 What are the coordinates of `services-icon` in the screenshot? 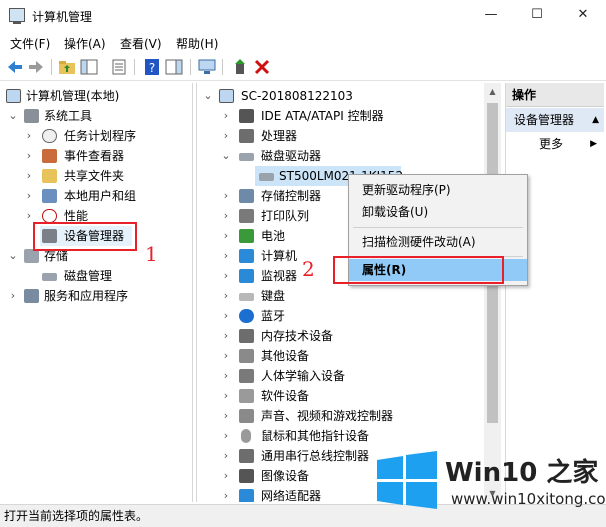 It's located at (31, 296).